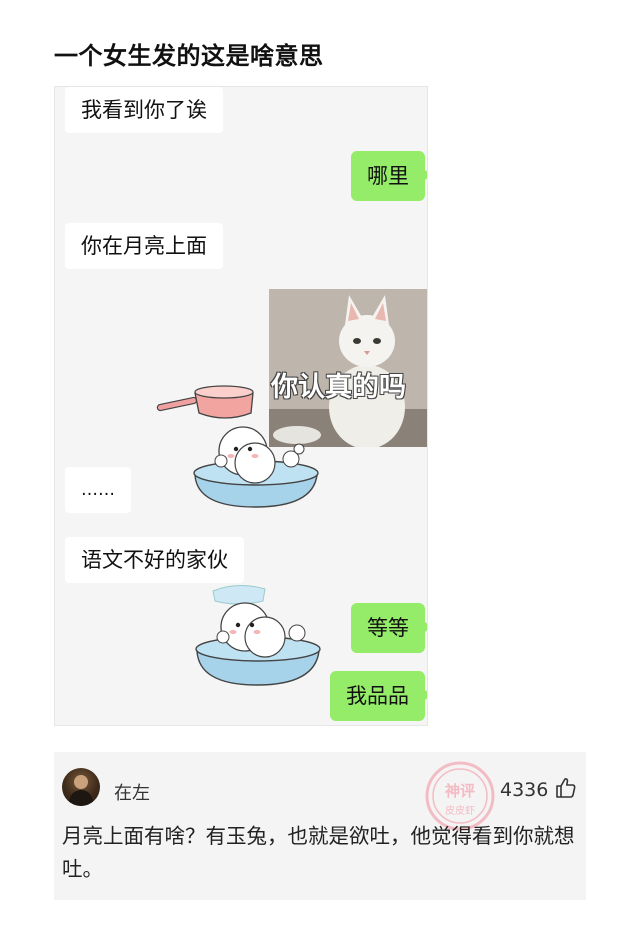 The width and height of the screenshot is (640, 932). I want to click on message-incoming: 语文不好的家伙, so click(154, 560).